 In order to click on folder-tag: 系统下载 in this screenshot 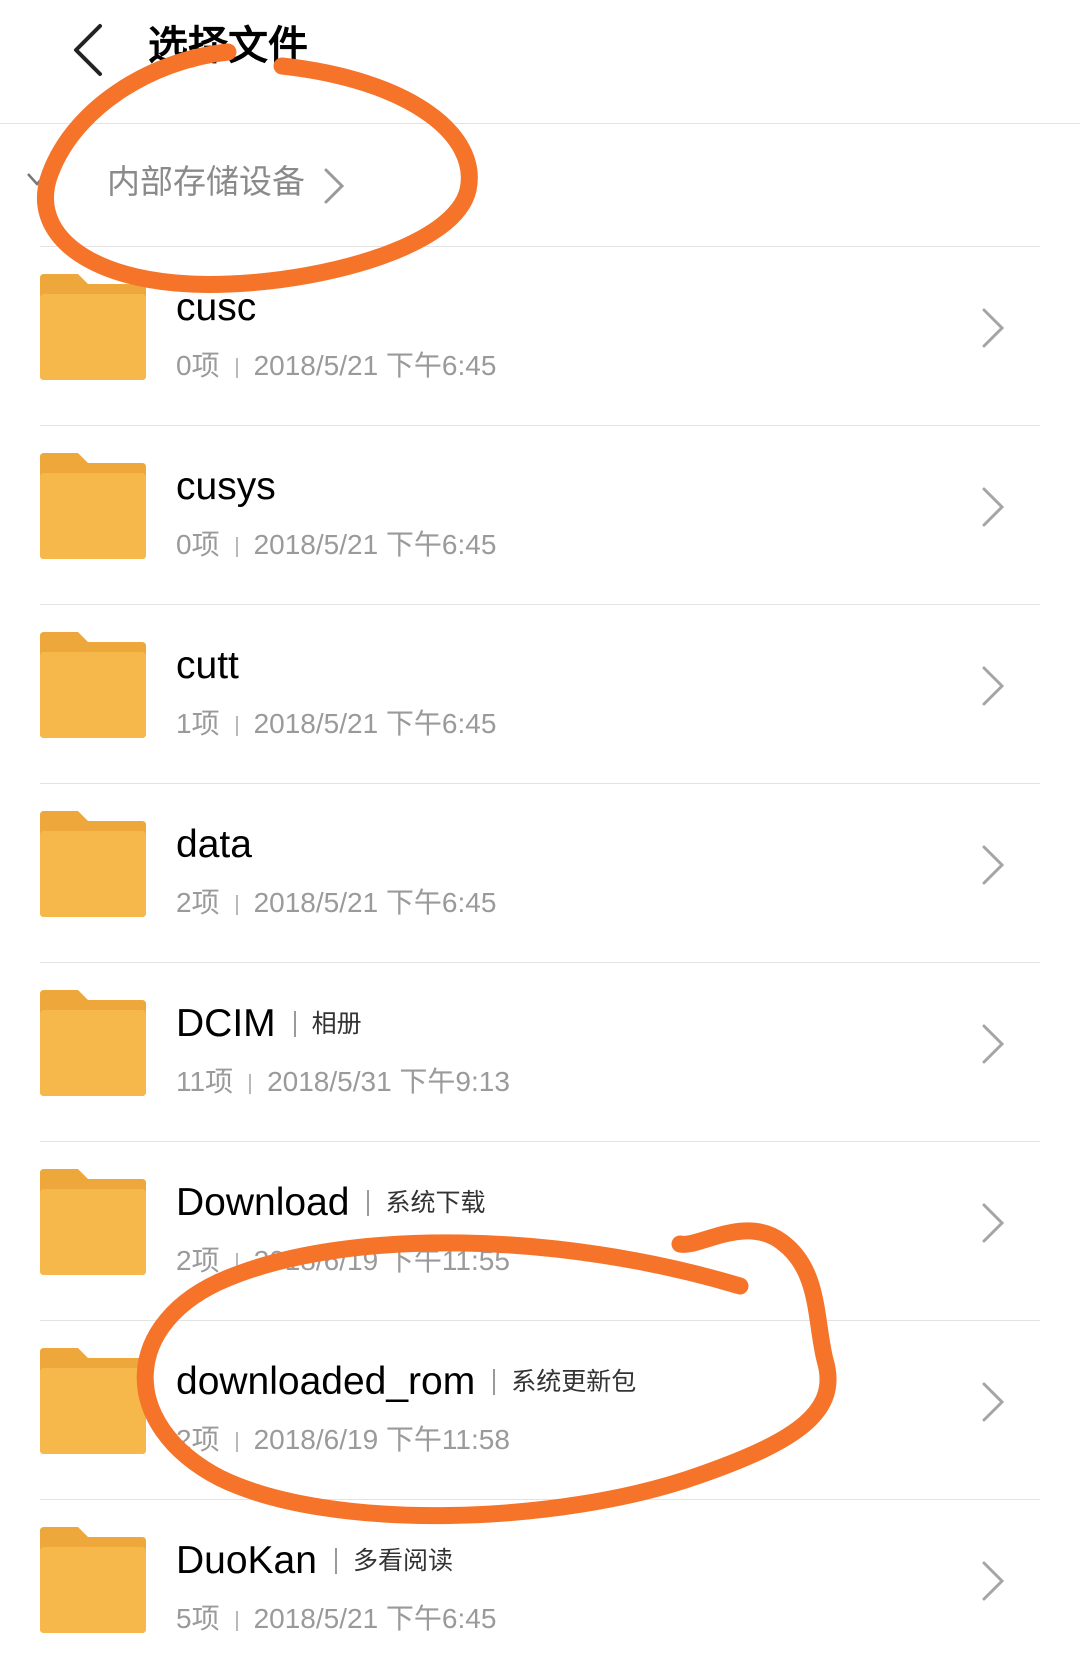, I will do `click(435, 1202)`.